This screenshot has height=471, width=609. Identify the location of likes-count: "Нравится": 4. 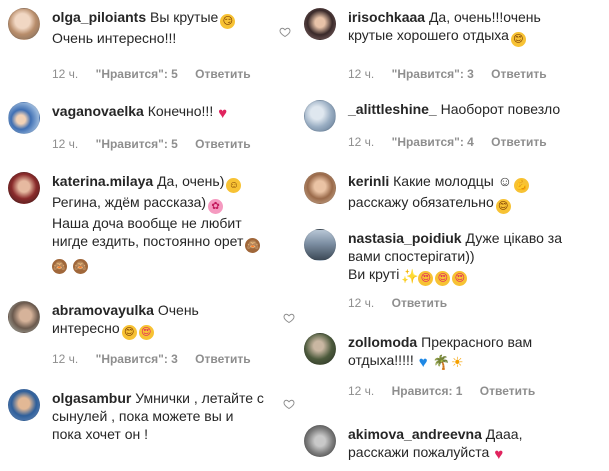
(433, 142).